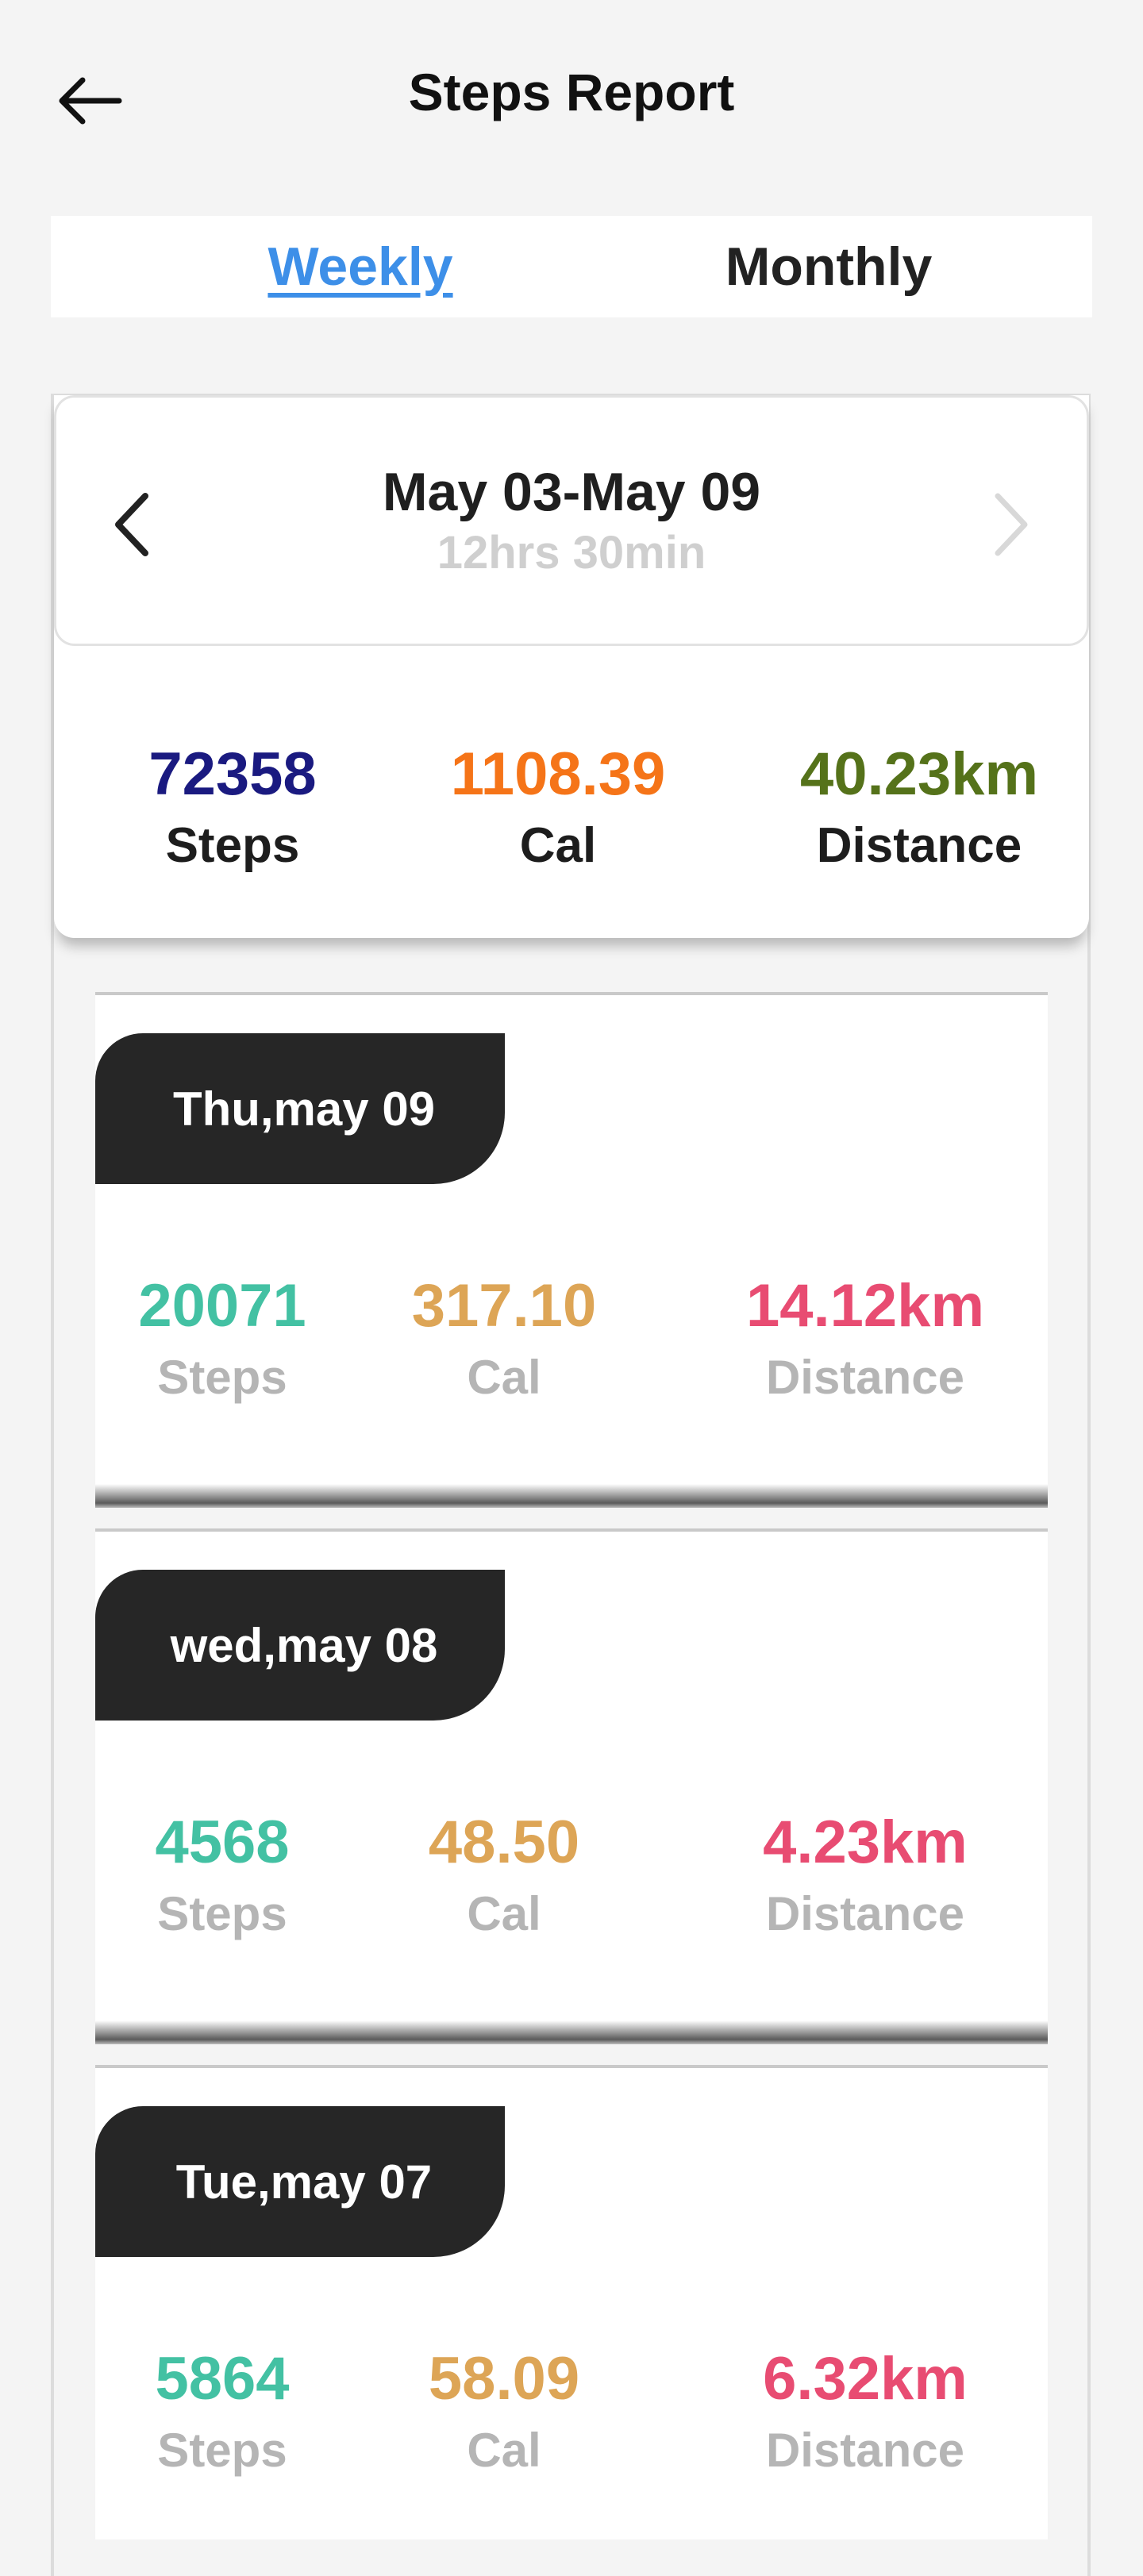  I want to click on total-cal-stat: 1108.39 Cal, so click(558, 807).